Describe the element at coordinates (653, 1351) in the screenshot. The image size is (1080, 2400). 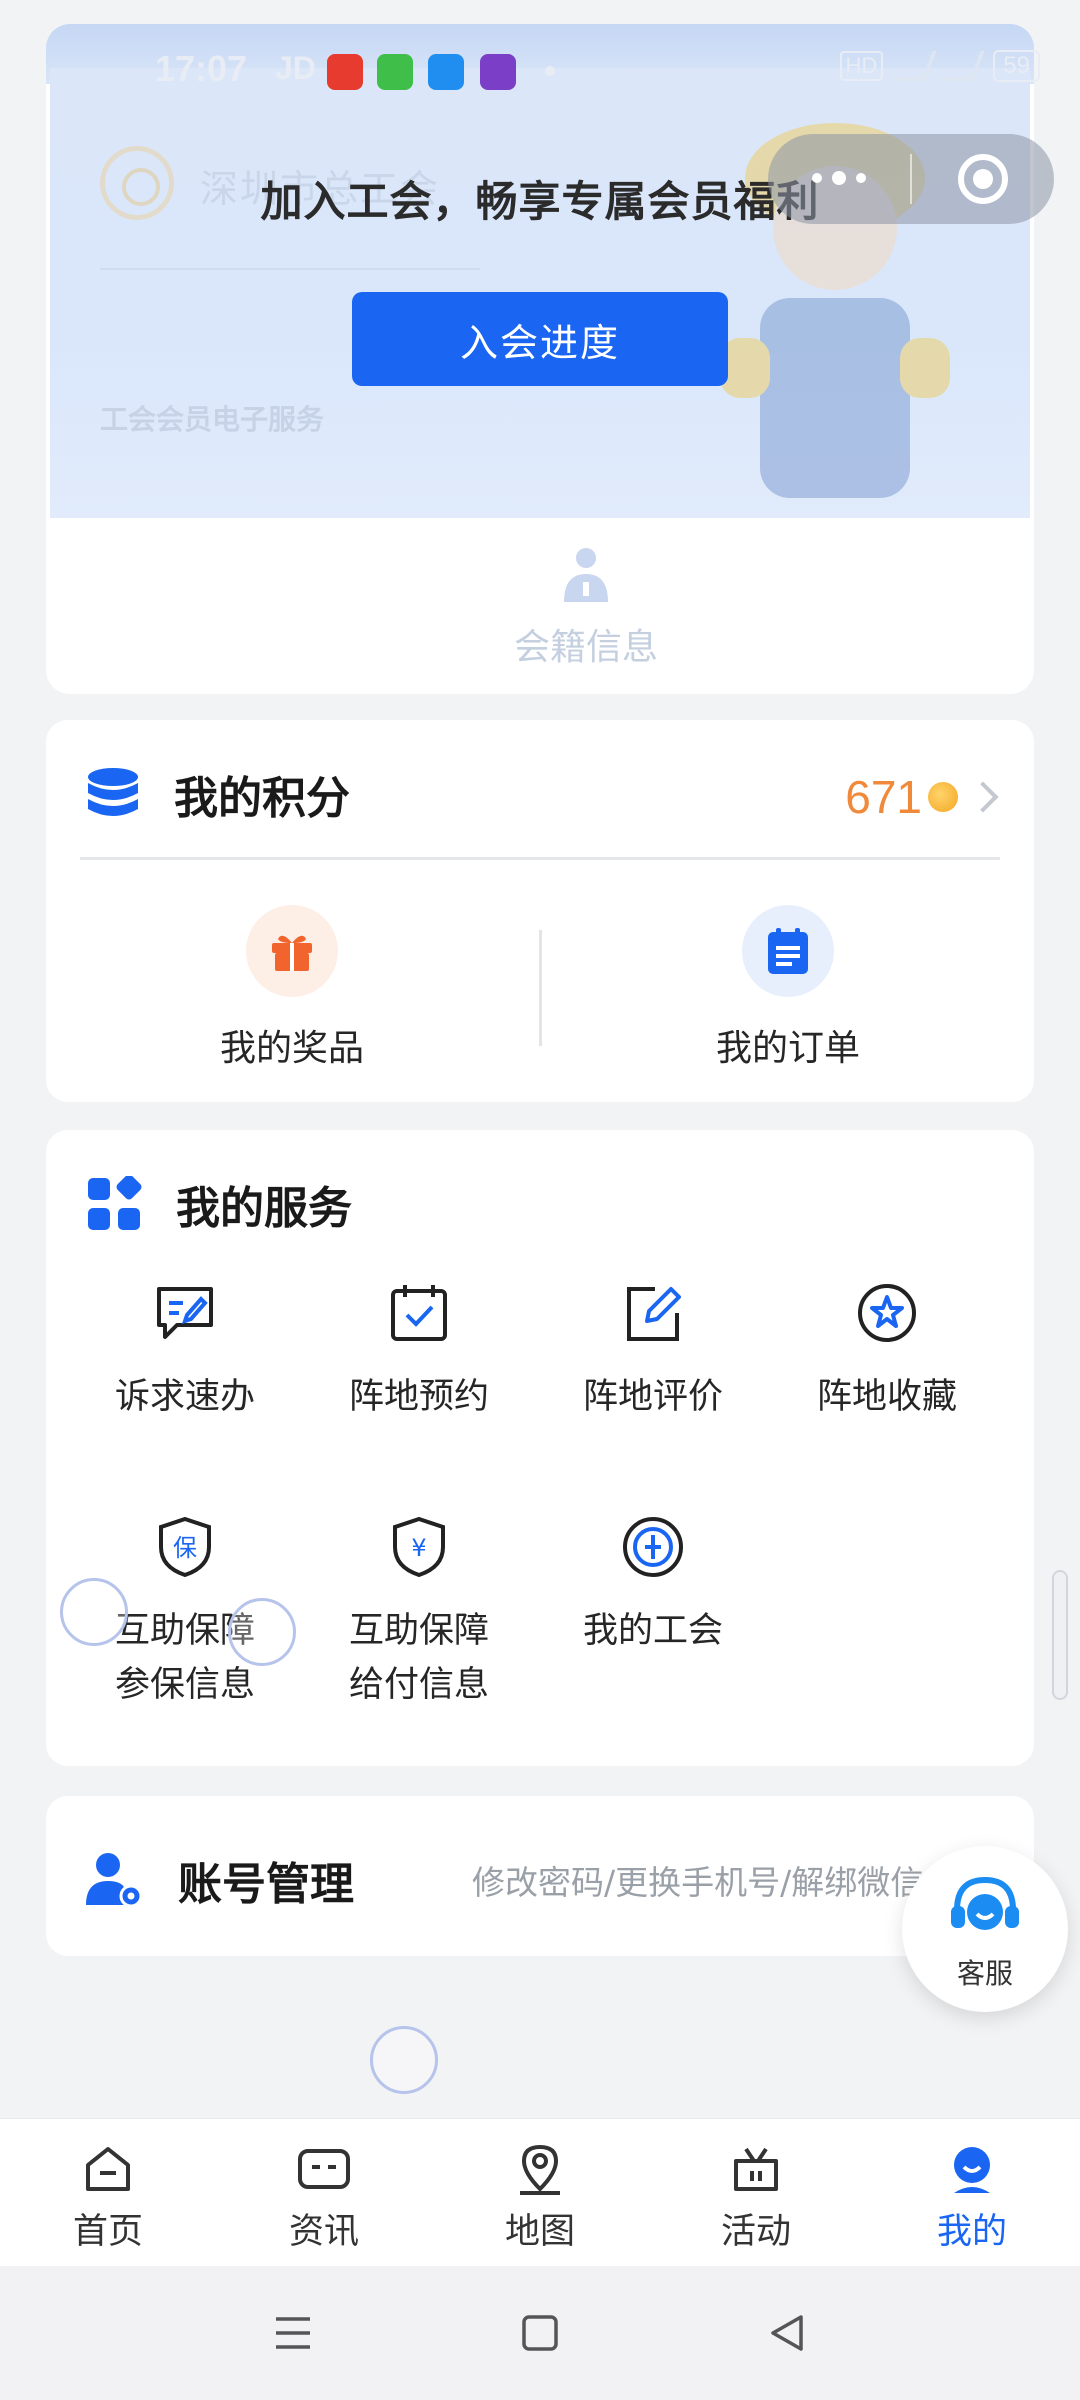
I see `service-review-button: 阵地评价` at that location.